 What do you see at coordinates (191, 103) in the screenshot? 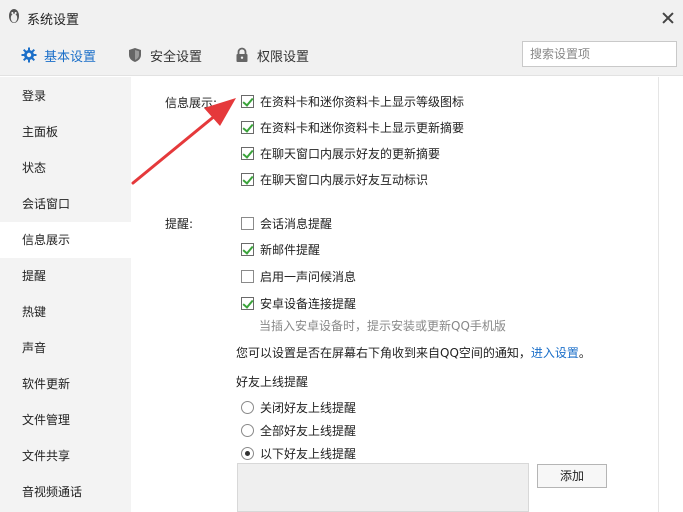
I see `info-display-label: 信息展示:` at bounding box center [191, 103].